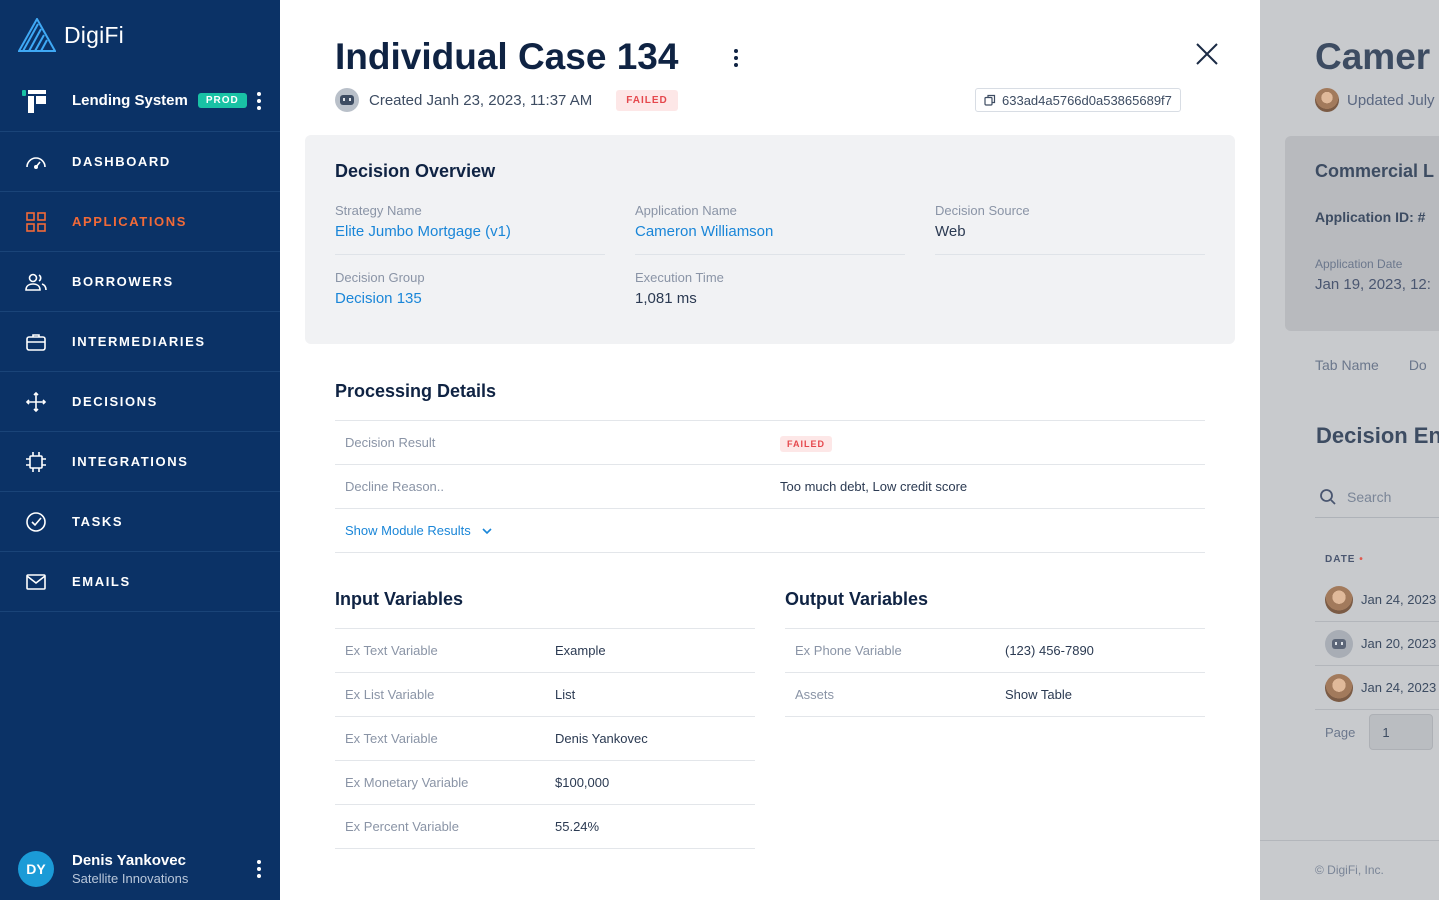  Describe the element at coordinates (115, 401) in the screenshot. I see `sidebar-item-label: DECISIONS` at that location.